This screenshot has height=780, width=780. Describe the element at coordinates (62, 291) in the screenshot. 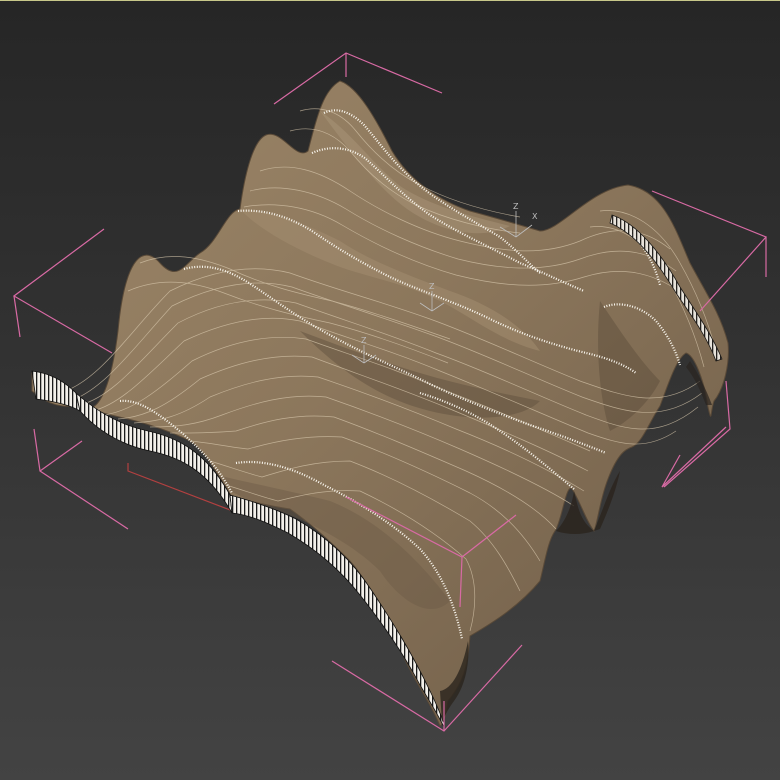

I see `bracket-left` at that location.